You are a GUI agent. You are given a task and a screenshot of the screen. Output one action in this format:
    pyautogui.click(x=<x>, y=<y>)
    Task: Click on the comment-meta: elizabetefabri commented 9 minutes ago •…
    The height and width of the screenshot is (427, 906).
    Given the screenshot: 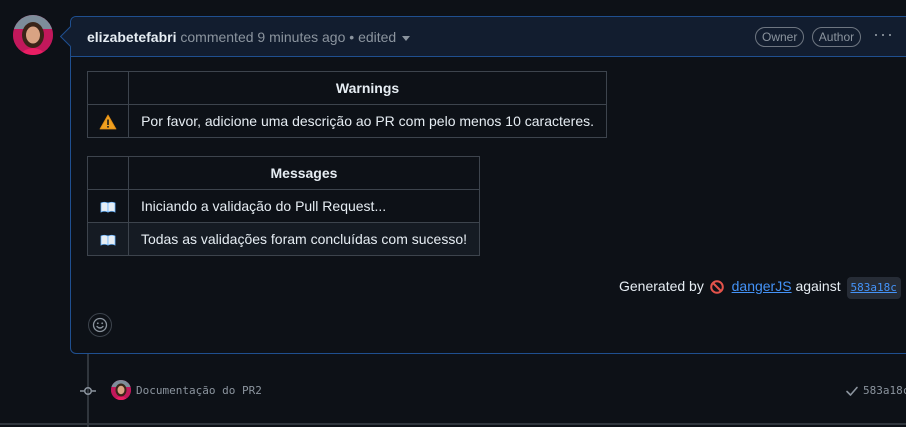 What is the action you would take?
    pyautogui.click(x=249, y=37)
    